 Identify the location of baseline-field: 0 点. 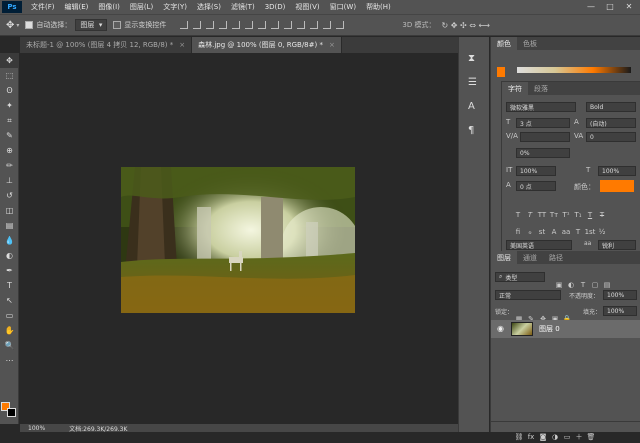
(536, 186).